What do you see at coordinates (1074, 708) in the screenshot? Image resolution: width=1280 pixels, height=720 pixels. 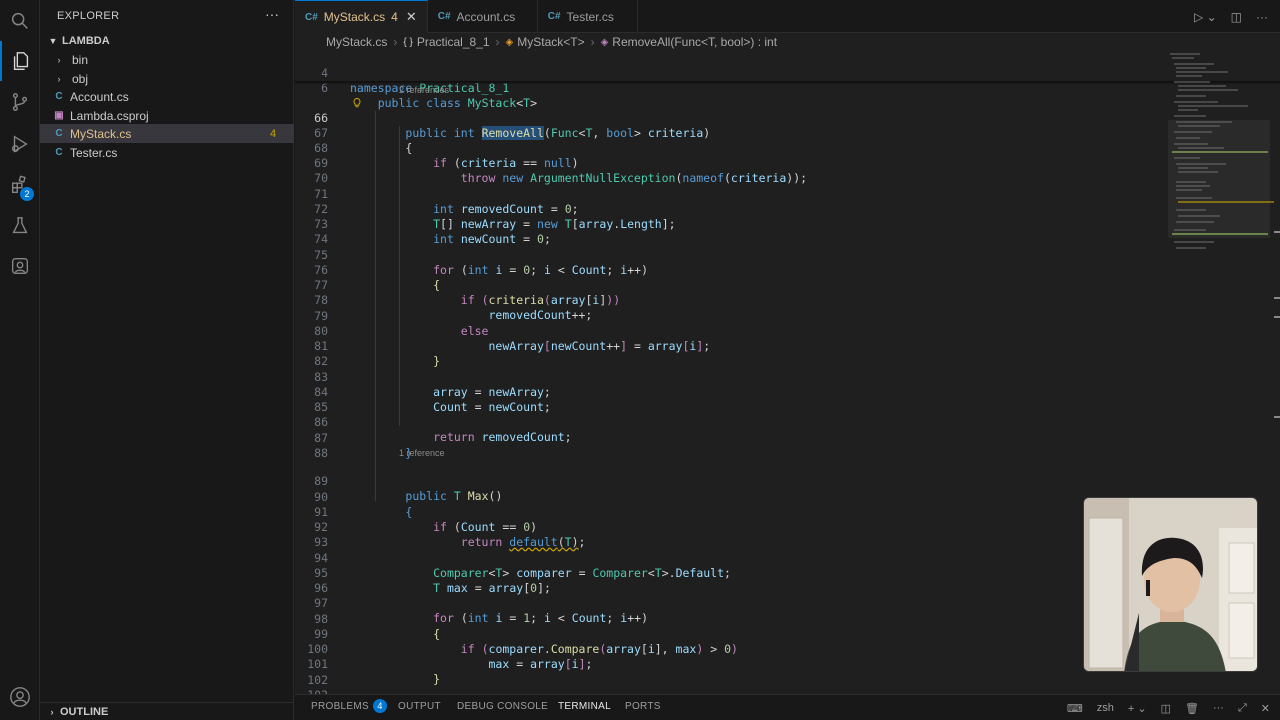 I see `terminal-icon: ⌨` at bounding box center [1074, 708].